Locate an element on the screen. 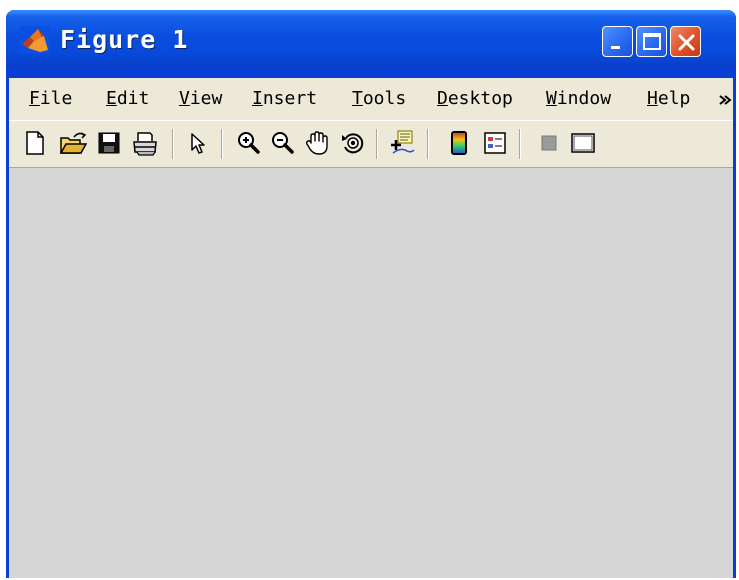 Image resolution: width=739 pixels, height=580 pixels. close-button is located at coordinates (685, 41).